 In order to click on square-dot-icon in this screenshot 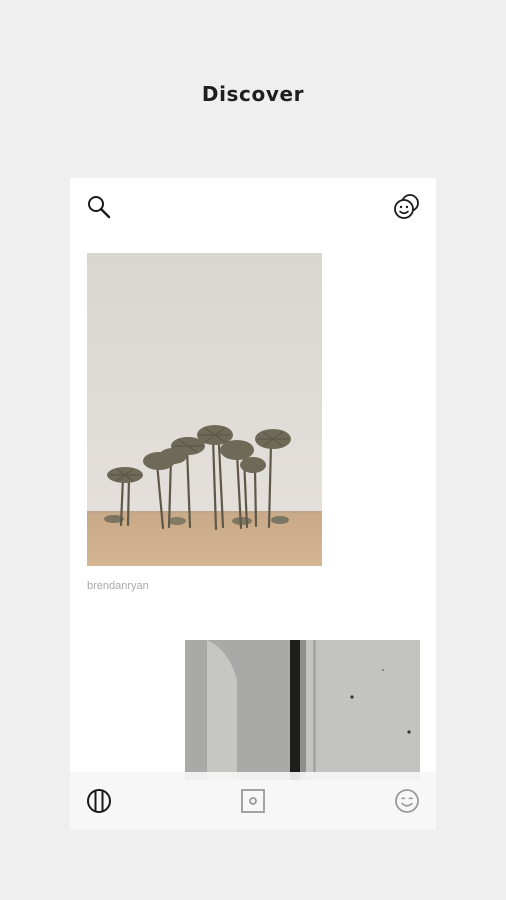, I will do `click(253, 801)`.